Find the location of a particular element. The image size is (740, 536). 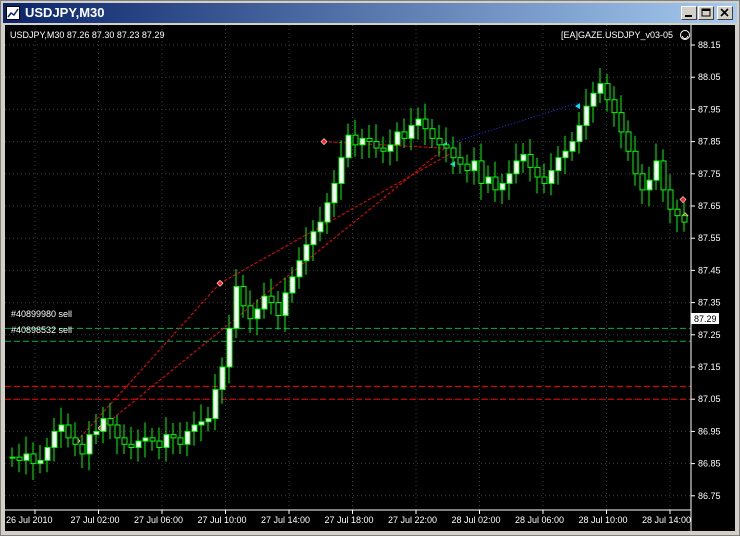

price-axis-label: 86.75 is located at coordinates (709, 496).